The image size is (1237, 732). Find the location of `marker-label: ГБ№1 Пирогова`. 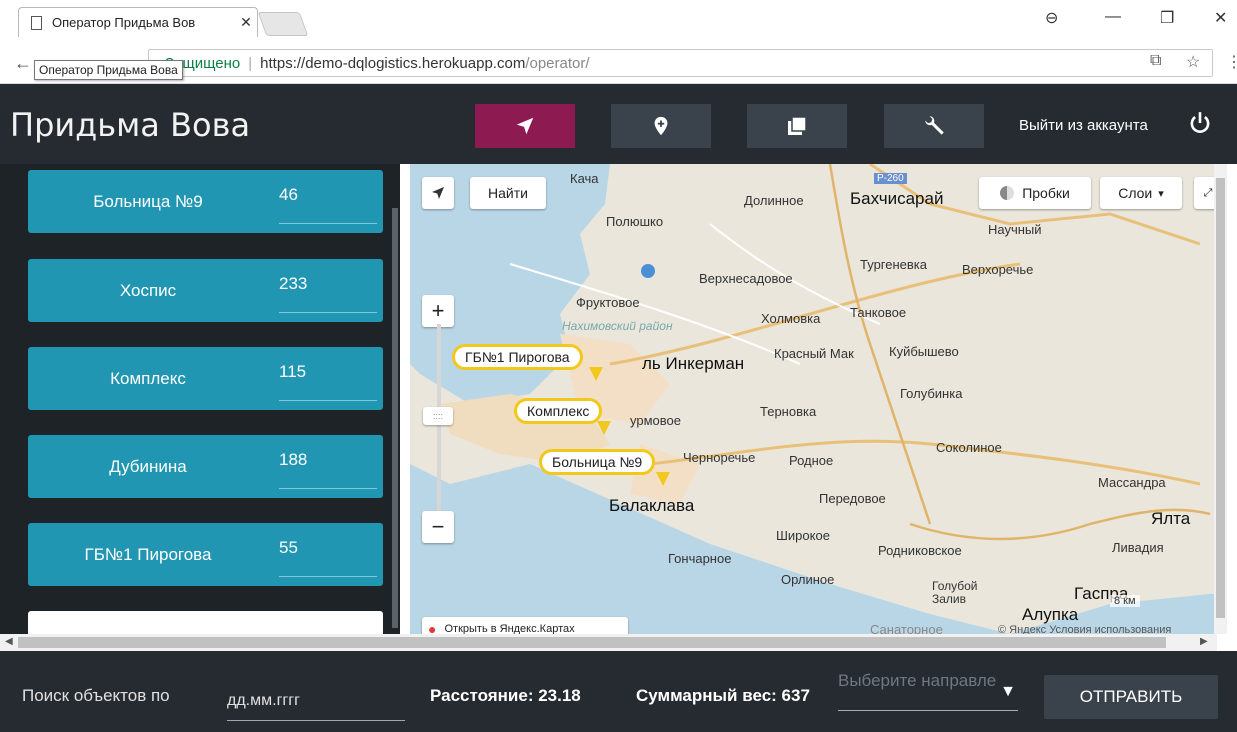

marker-label: ГБ№1 Пирогова is located at coordinates (517, 357).